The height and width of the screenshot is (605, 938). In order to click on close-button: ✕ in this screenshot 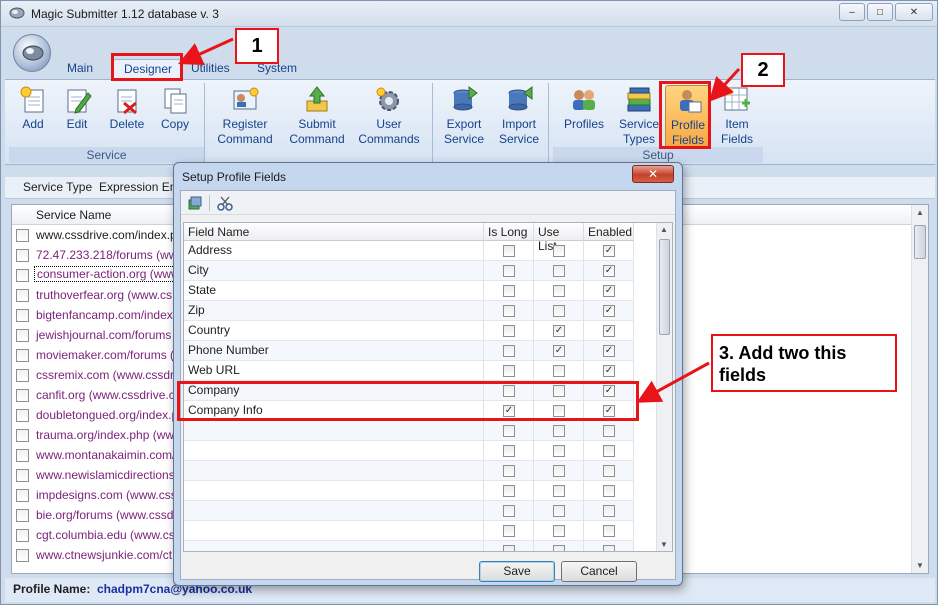, I will do `click(914, 12)`.